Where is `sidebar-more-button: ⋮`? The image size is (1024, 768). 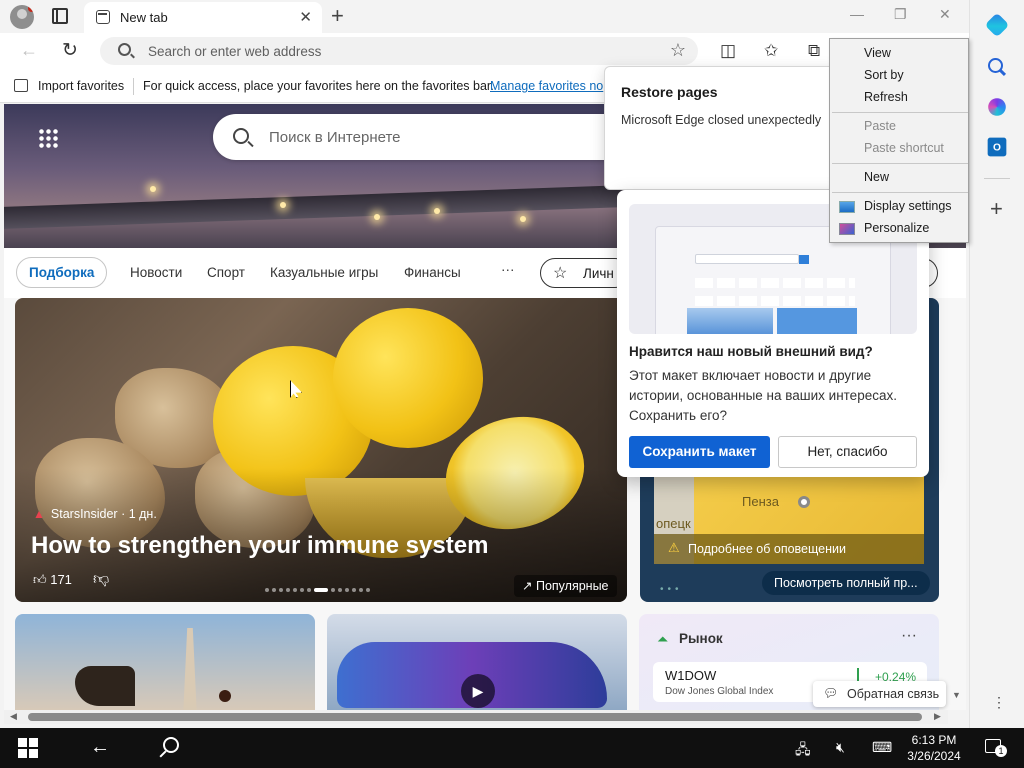
sidebar-more-button: ⋮ is located at coordinates (999, 702).